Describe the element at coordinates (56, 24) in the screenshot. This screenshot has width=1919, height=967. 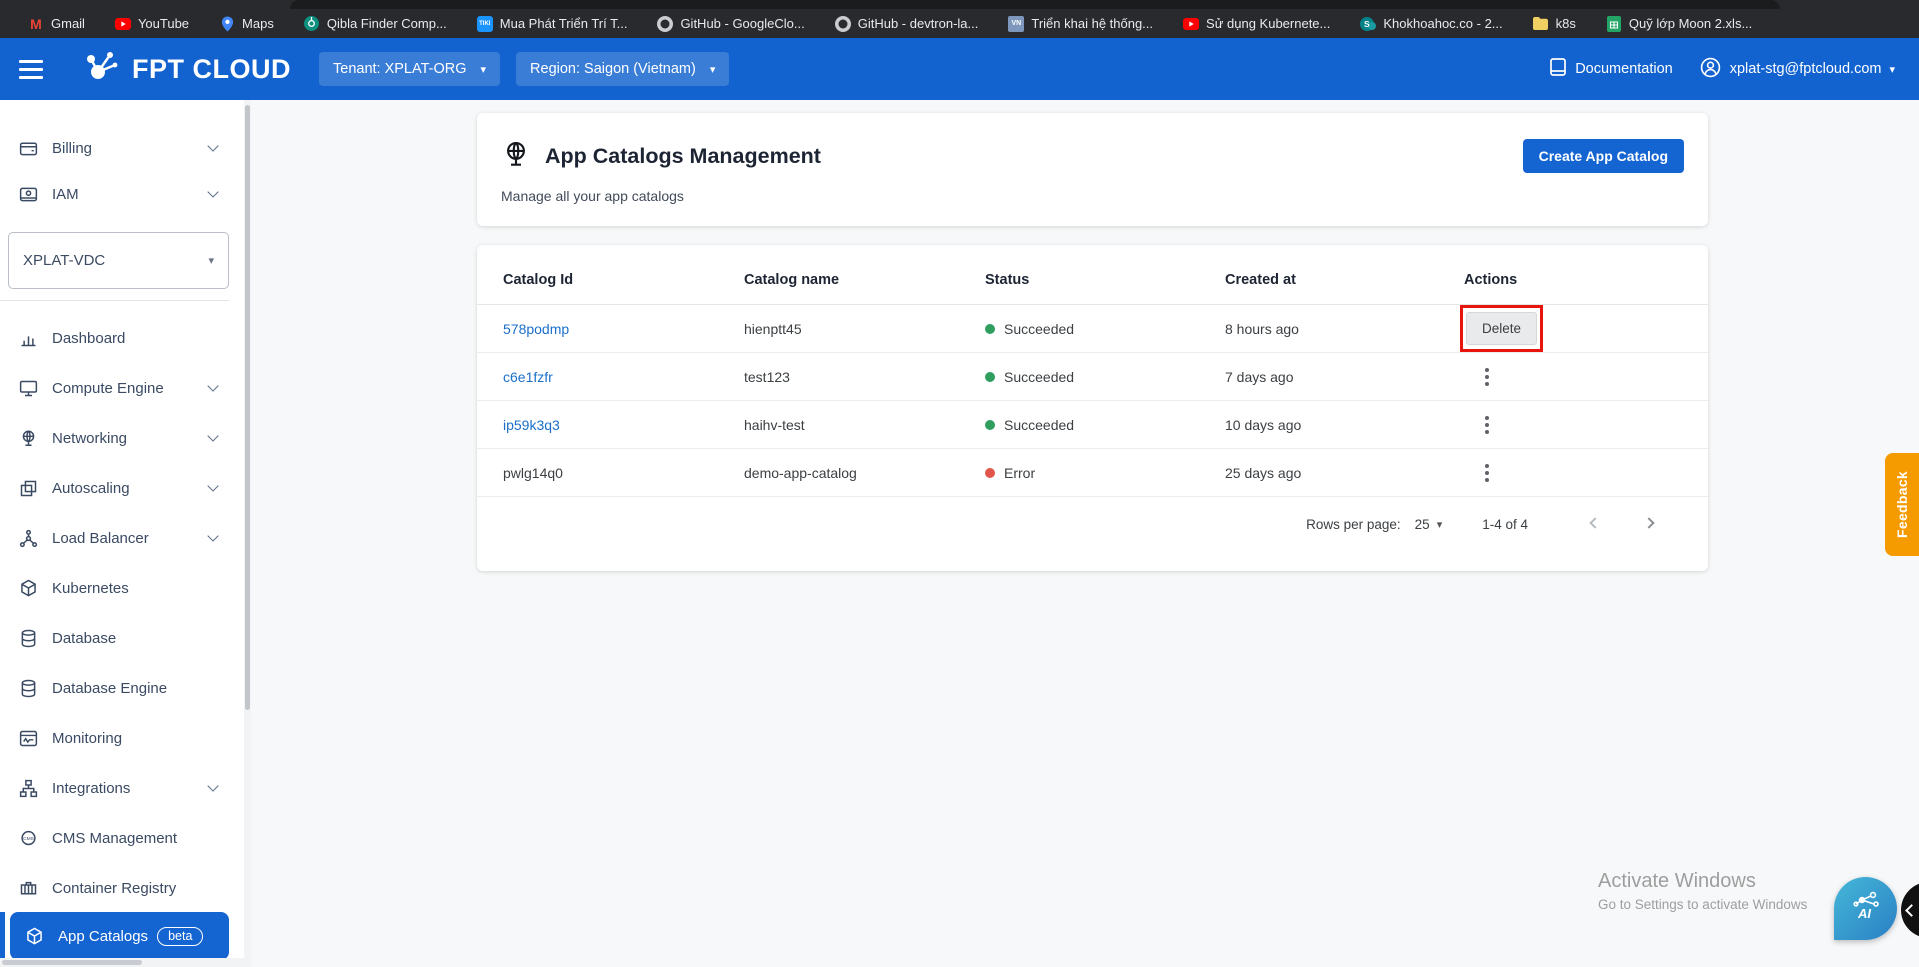
I see `bookmark-item: M Gmail` at that location.